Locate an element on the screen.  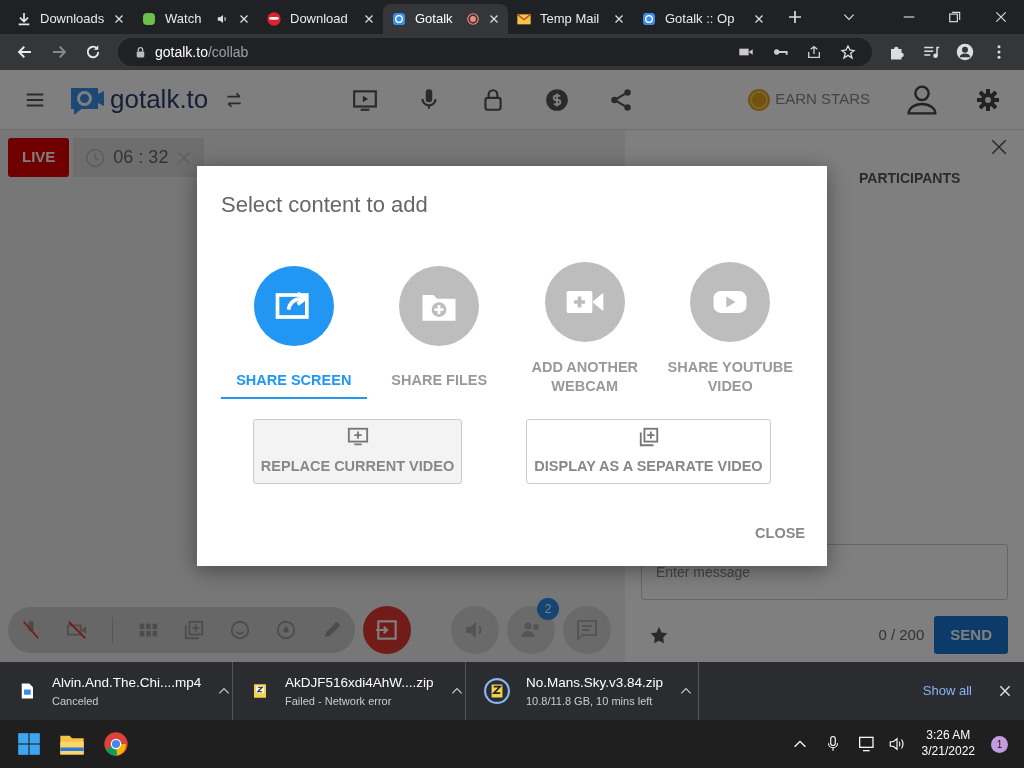
live-badge: LIVE is located at coordinates (39, 157).